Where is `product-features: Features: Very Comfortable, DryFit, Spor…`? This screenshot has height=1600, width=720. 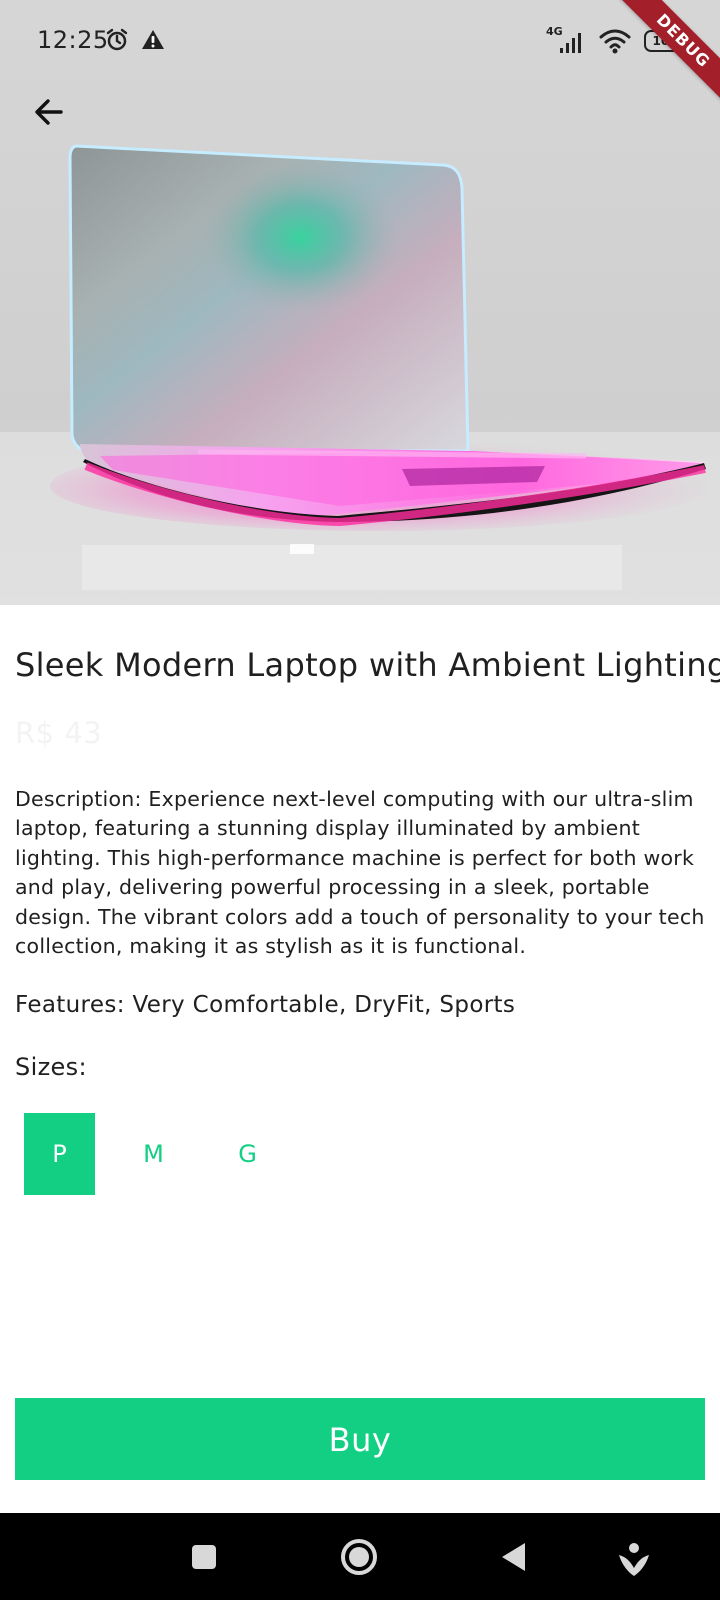 product-features: Features: Very Comfortable, DryFit, Spor… is located at coordinates (265, 1005).